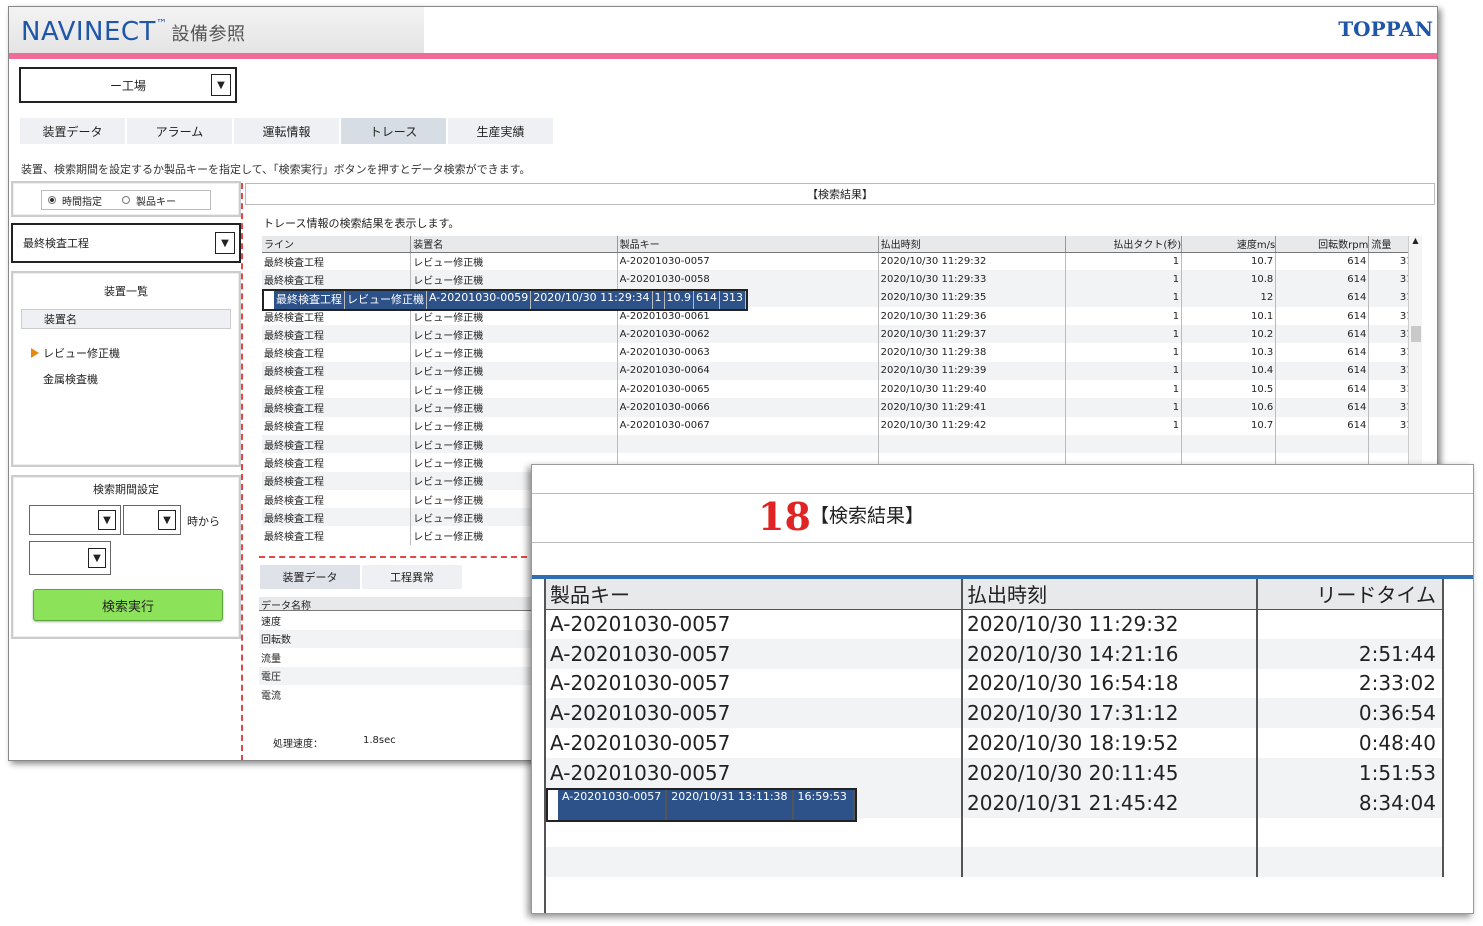  What do you see at coordinates (152, 520) in the screenshot?
I see `hour-select: ▼` at bounding box center [152, 520].